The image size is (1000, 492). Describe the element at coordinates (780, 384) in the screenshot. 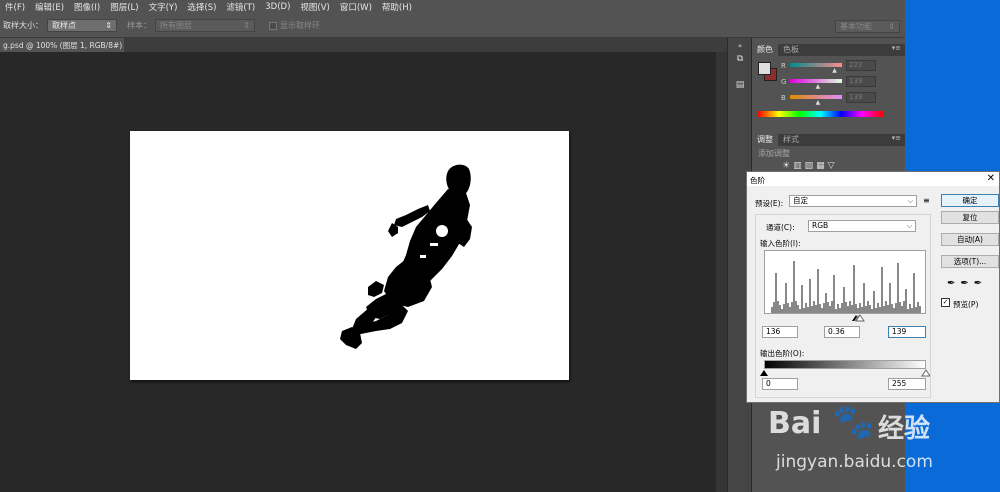

I see `output-black-field: 0` at that location.